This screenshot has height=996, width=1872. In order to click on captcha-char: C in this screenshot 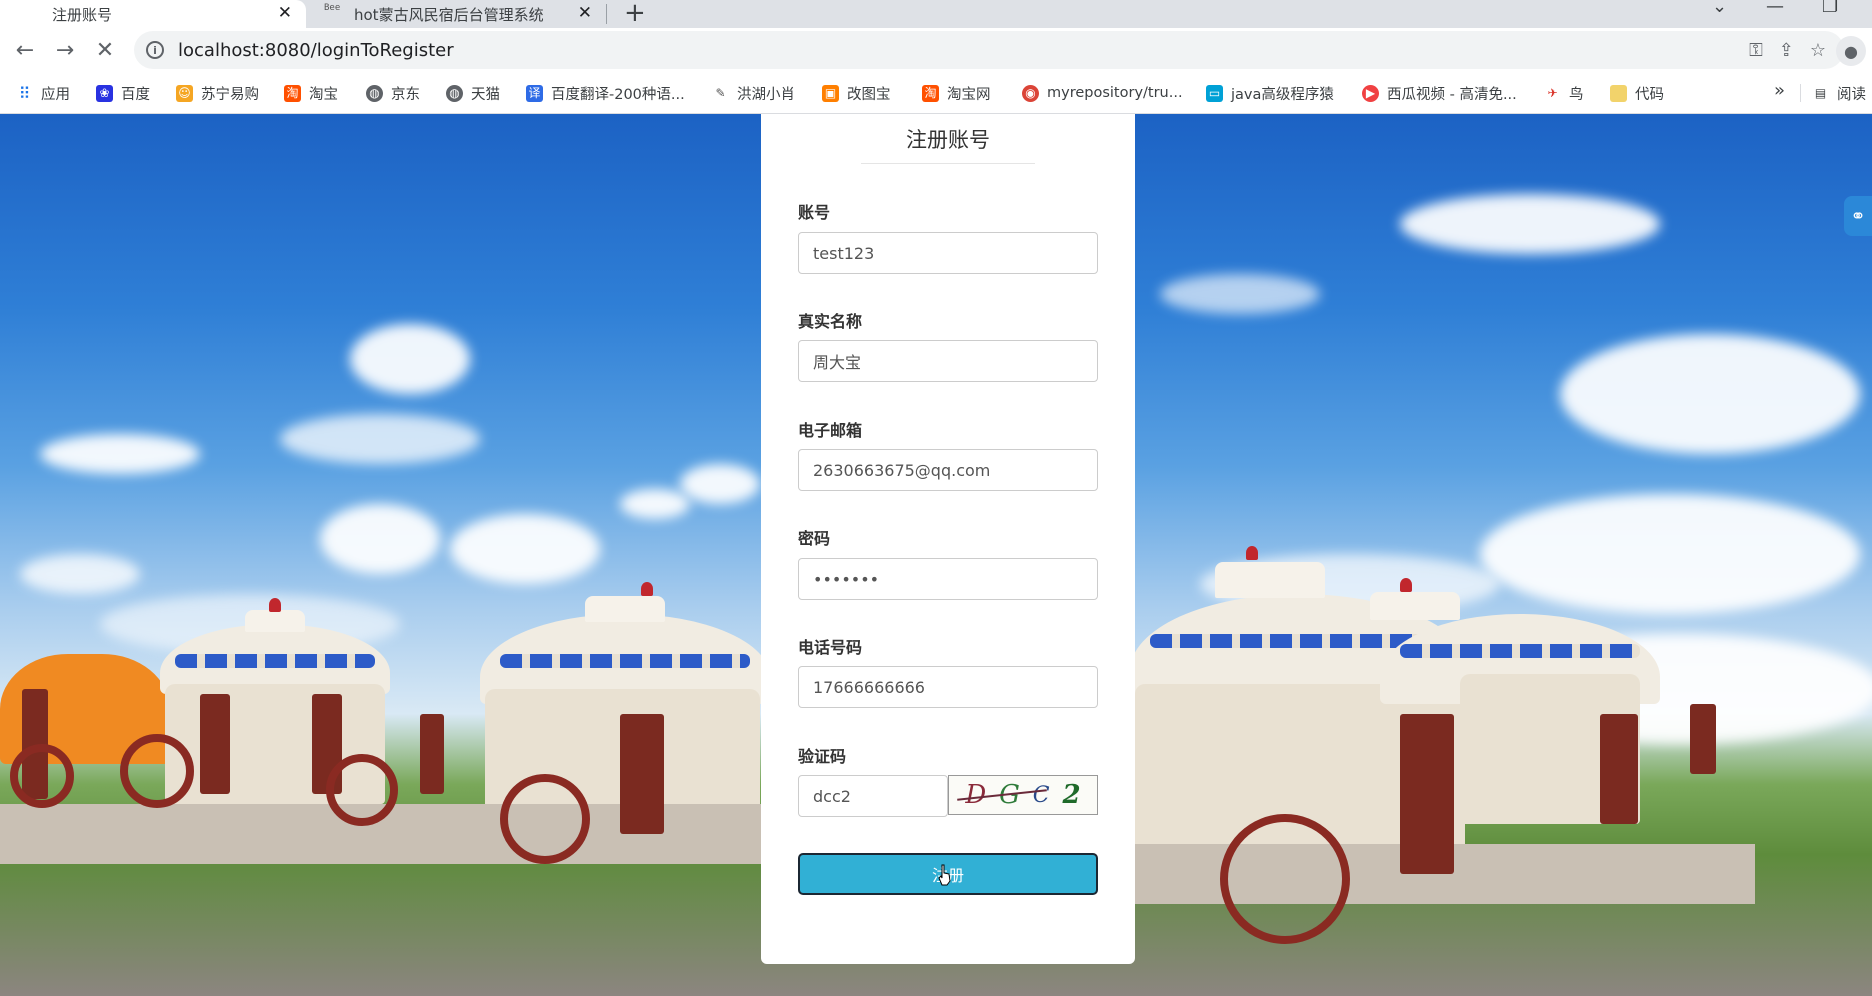, I will do `click(1041, 795)`.